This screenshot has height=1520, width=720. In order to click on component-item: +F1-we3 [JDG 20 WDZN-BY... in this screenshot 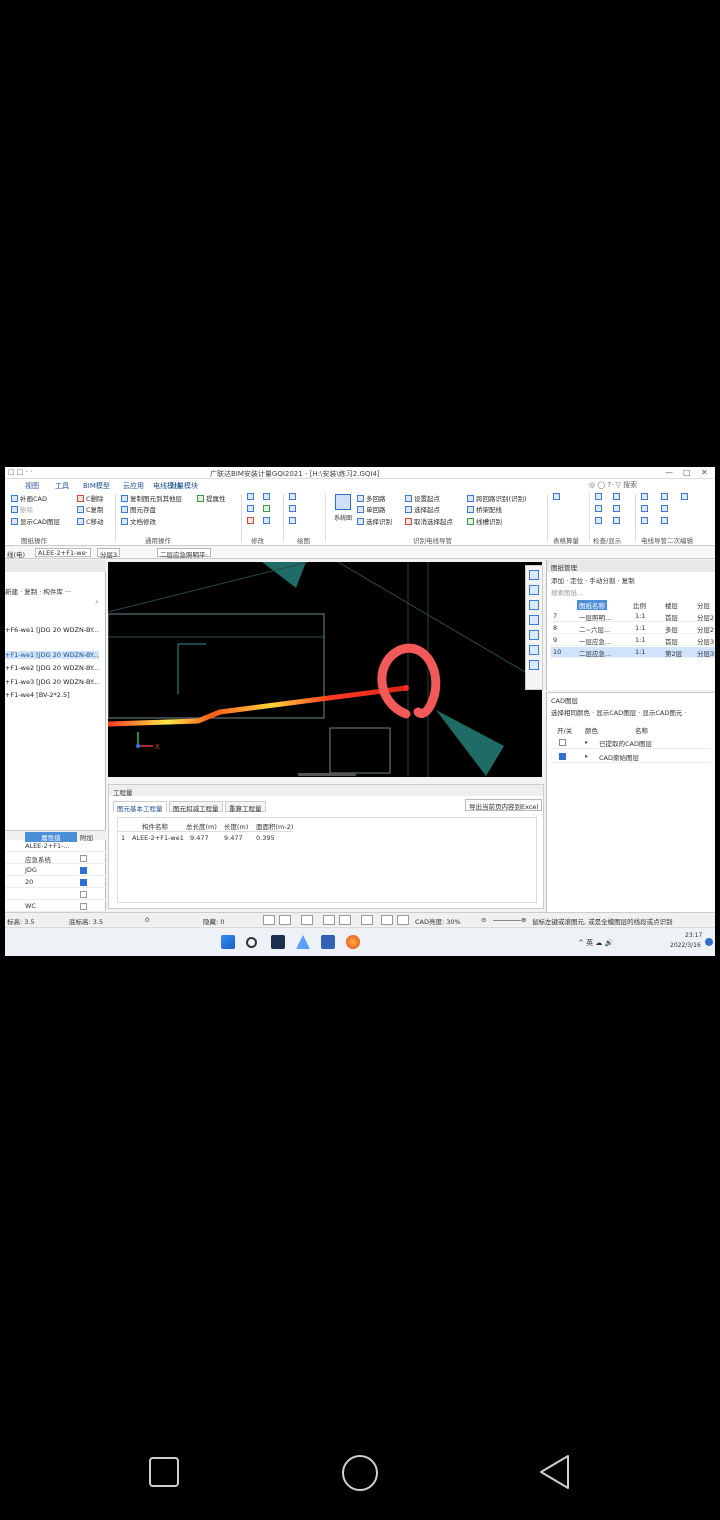, I will do `click(52, 682)`.